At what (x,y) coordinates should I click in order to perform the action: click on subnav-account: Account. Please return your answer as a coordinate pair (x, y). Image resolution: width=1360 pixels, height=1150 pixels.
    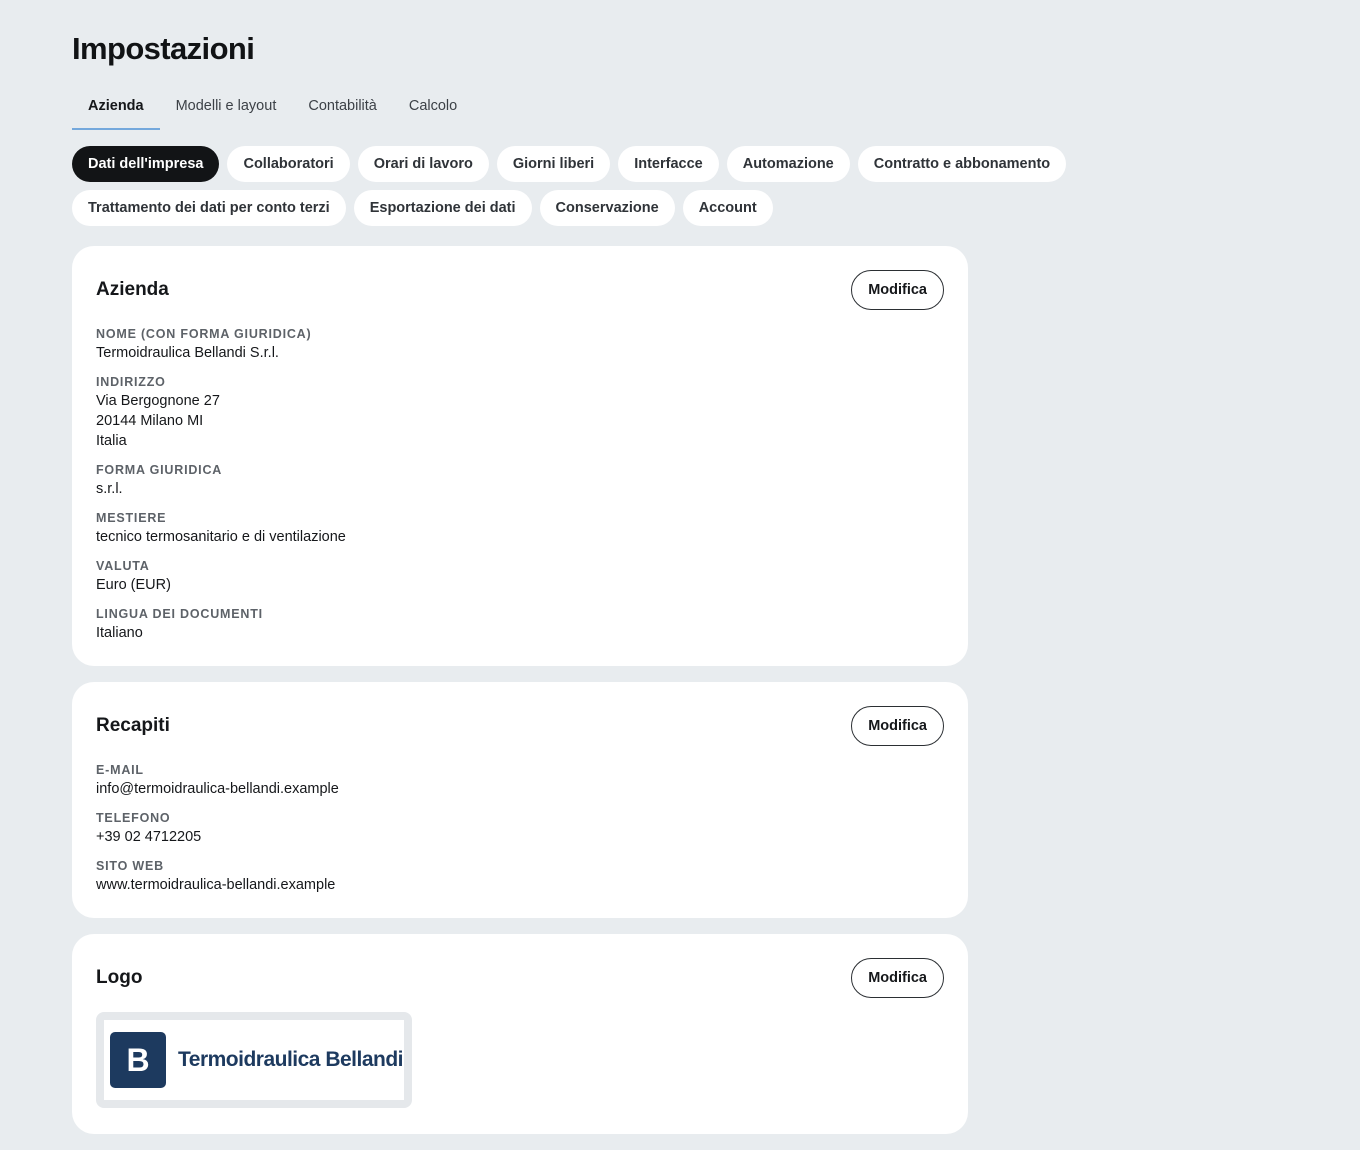
    Looking at the image, I should click on (727, 208).